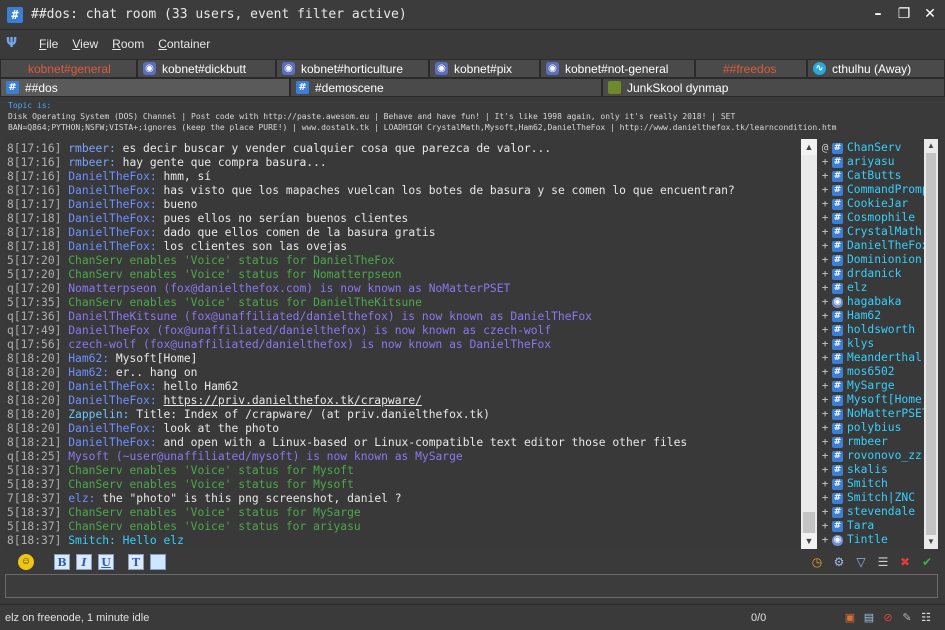 The width and height of the screenshot is (945, 630). Describe the element at coordinates (85, 44) in the screenshot. I see `menu-view: View` at that location.